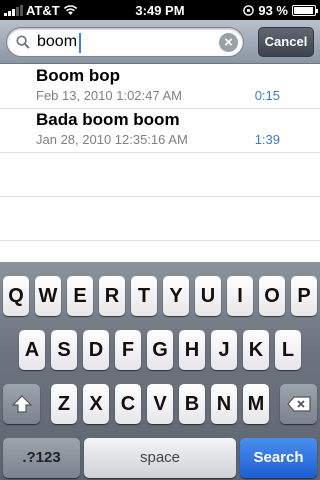  I want to click on key-b: B, so click(192, 404).